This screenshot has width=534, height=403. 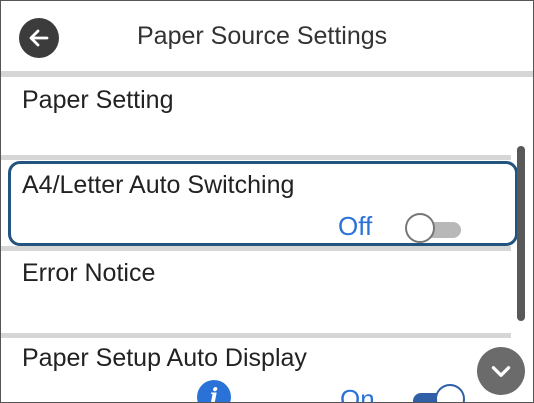 I want to click on scrollbar, so click(x=521, y=233).